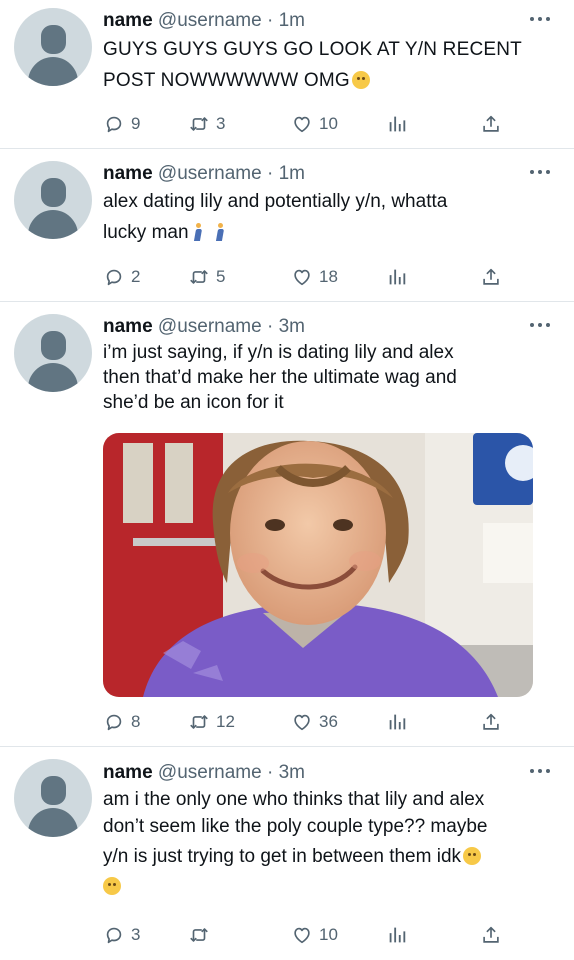 The width and height of the screenshot is (574, 960). What do you see at coordinates (328, 276) in the screenshot?
I see `like-count: 18` at bounding box center [328, 276].